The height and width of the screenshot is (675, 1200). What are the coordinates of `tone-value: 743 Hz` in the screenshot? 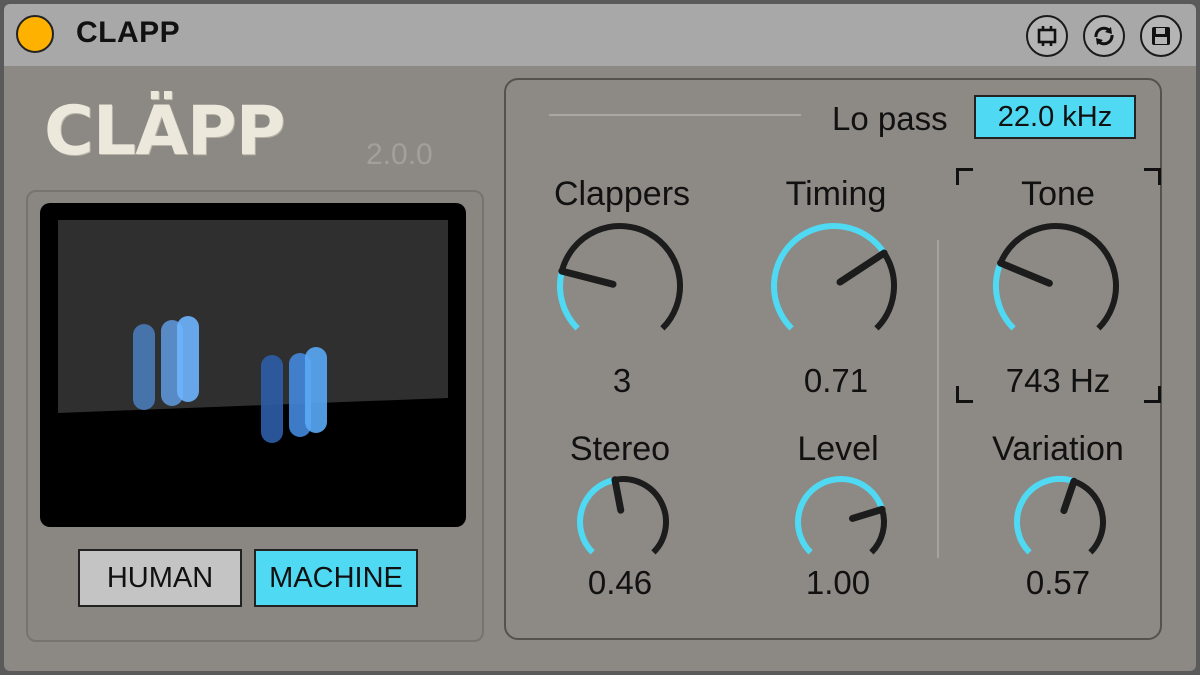 It's located at (1058, 380).